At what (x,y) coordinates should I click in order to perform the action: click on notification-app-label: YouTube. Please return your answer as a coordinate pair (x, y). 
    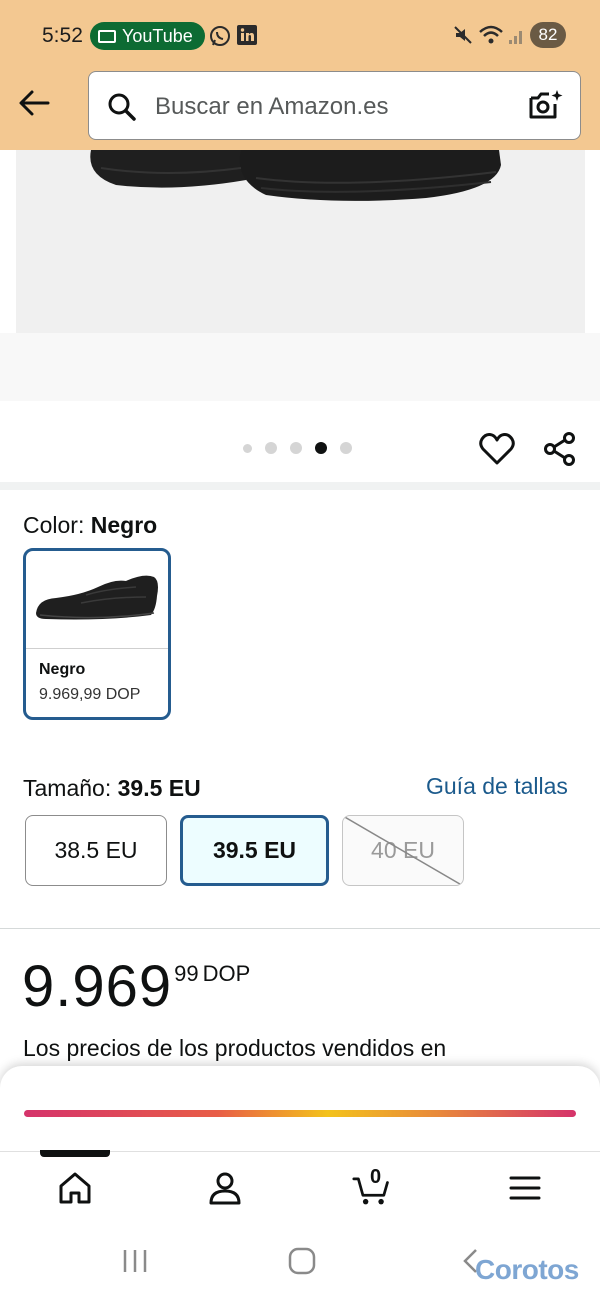
    Looking at the image, I should click on (157, 35).